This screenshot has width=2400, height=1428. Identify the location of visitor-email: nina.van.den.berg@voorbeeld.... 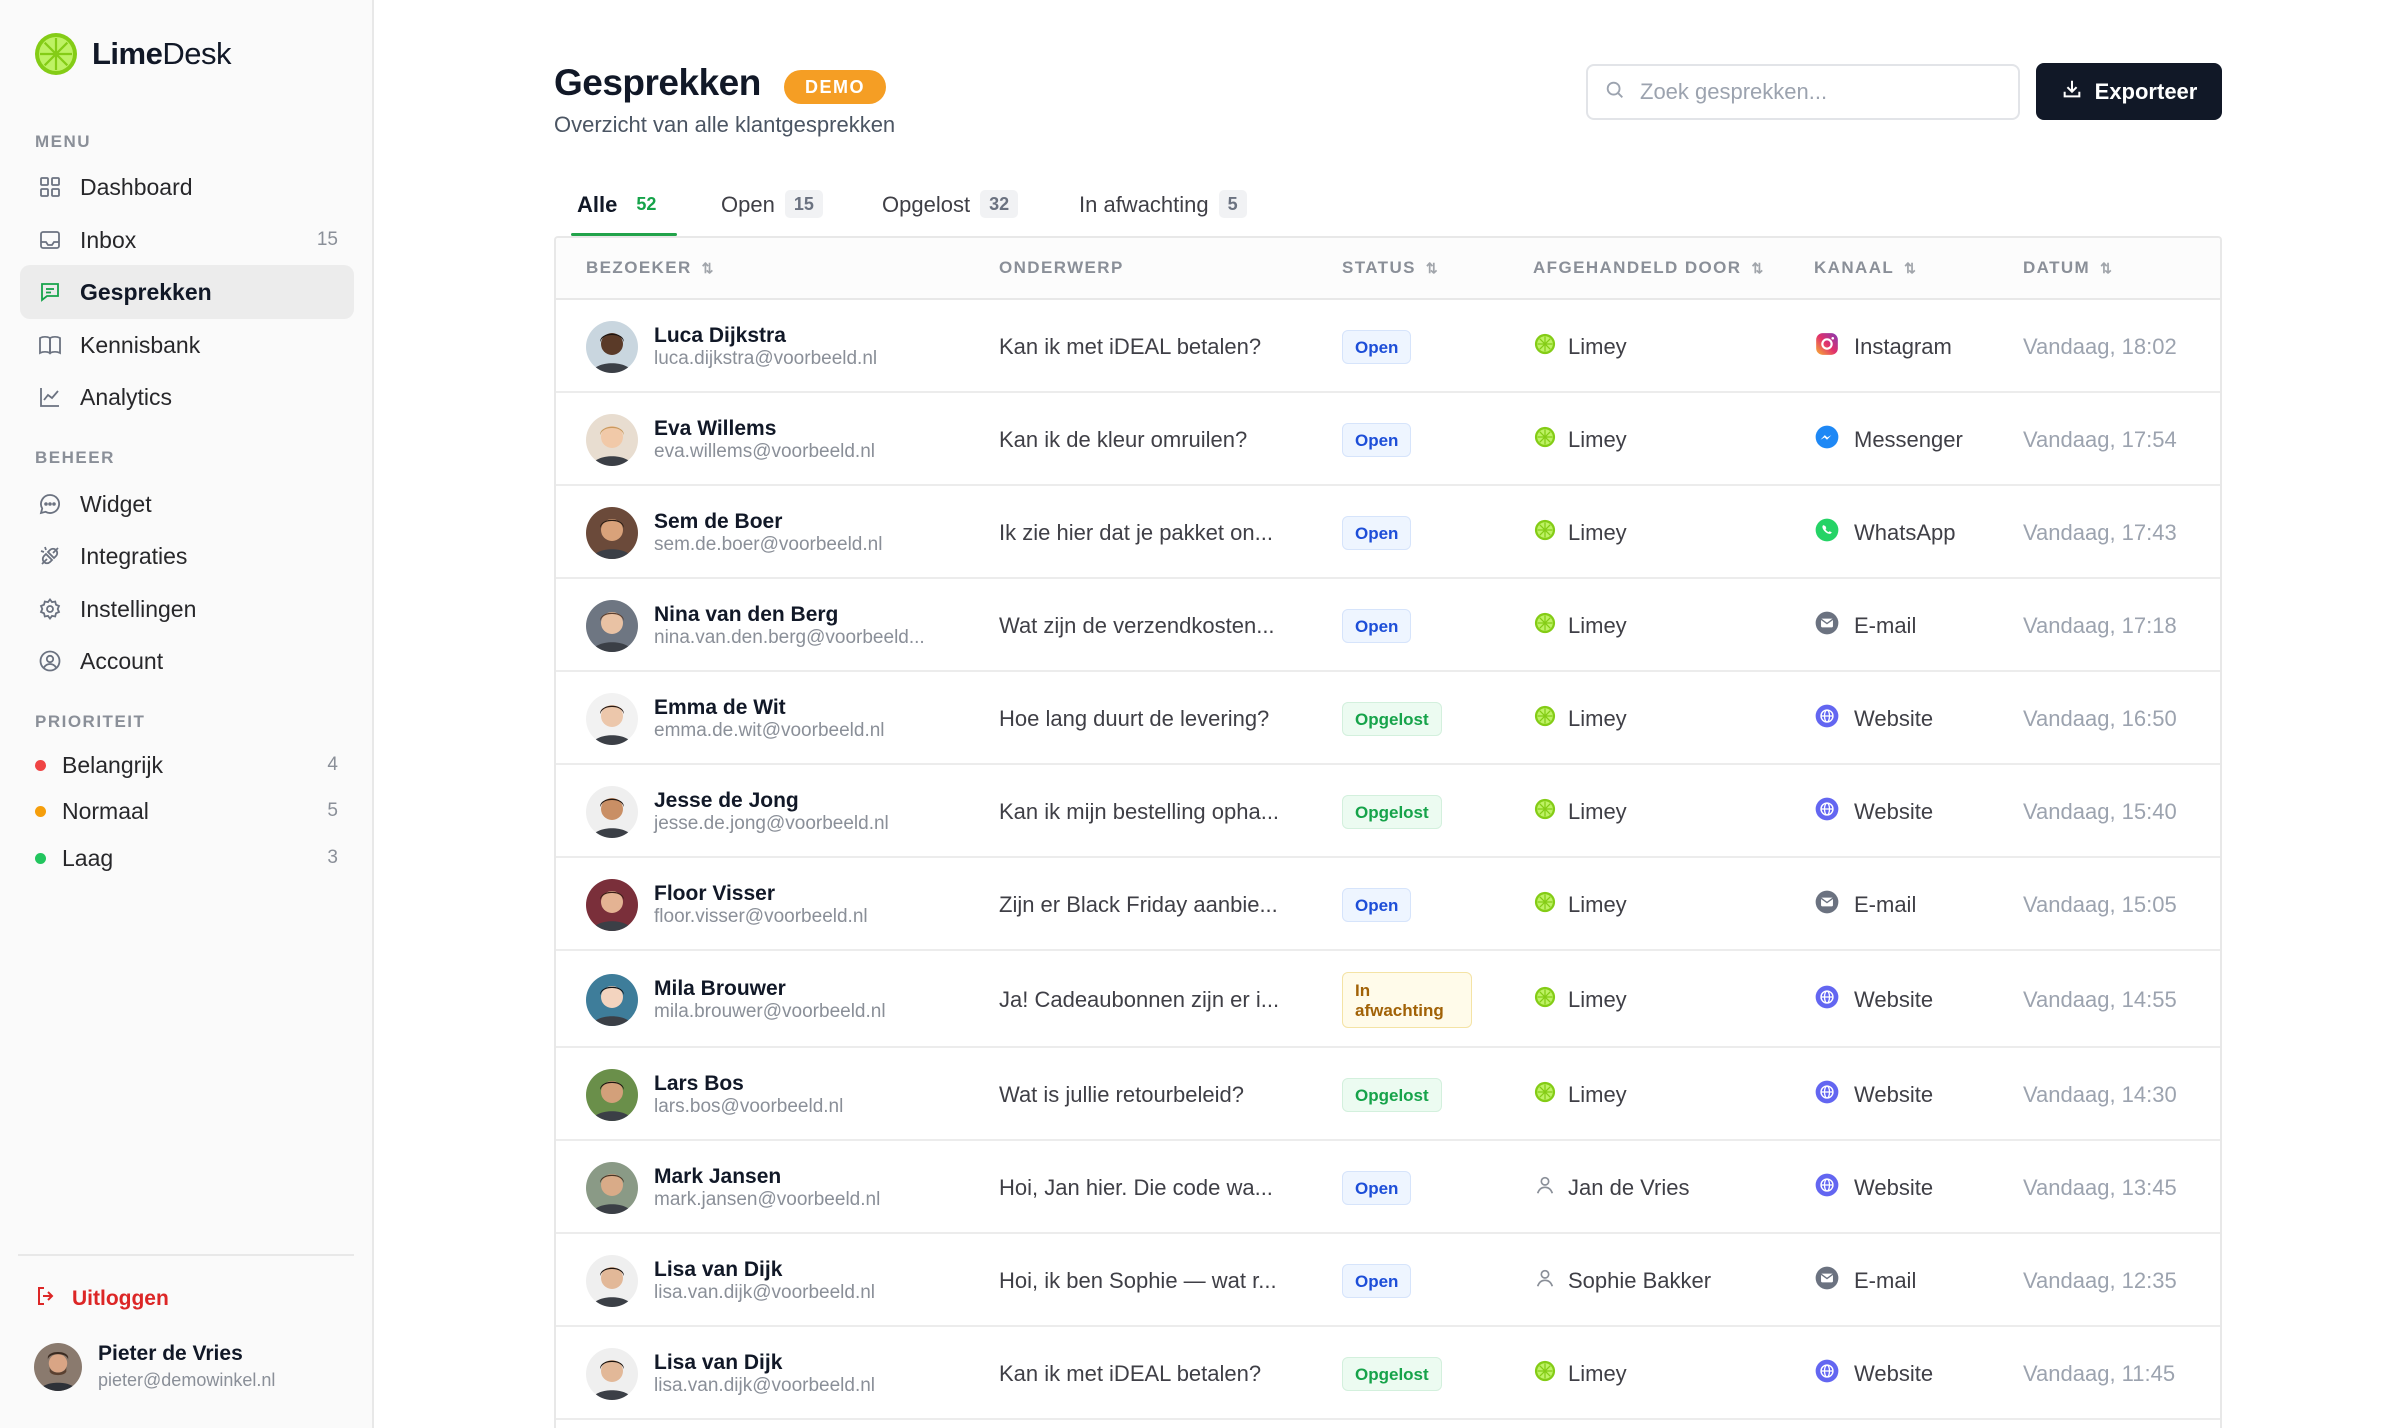
(789, 637).